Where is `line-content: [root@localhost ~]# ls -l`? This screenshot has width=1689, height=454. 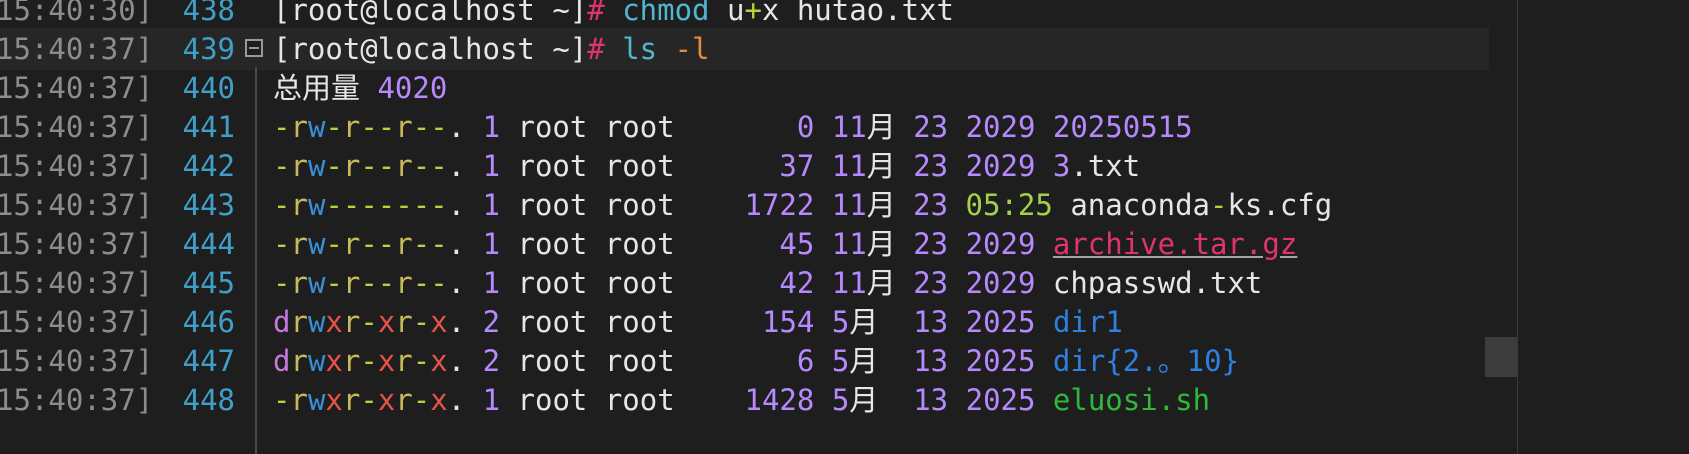 line-content: [root@localhost ~]# ls -l is located at coordinates (491, 49).